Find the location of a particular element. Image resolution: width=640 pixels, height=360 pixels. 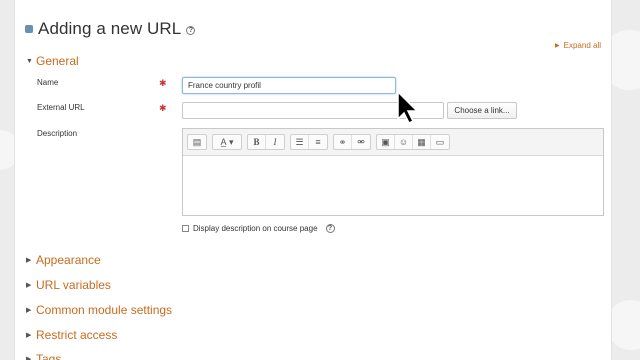

editor-toolbar: ▤ A̲ ▾ B I ☰ ≡ ⚭ ⚮ ▣ ☺ ▦ ▭ is located at coordinates (393, 142).